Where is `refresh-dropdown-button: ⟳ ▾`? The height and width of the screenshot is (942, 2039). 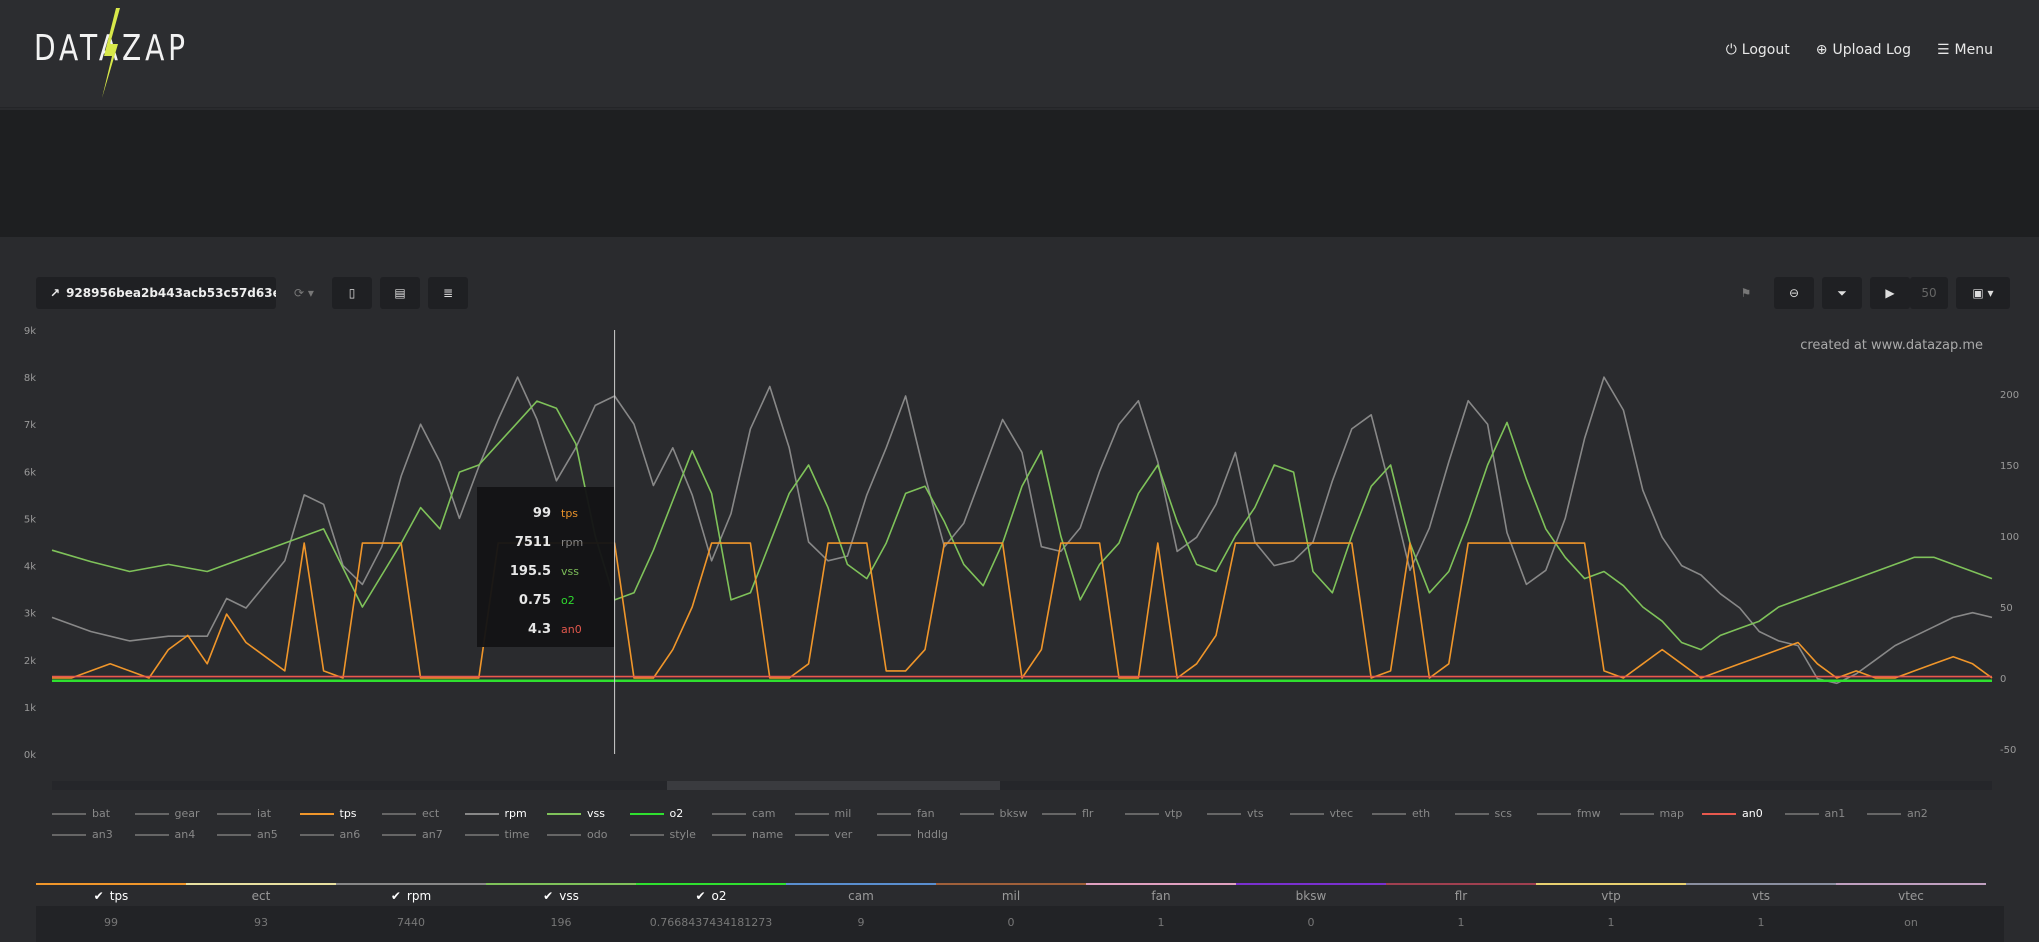
refresh-dropdown-button: ⟳ ▾ is located at coordinates (304, 293).